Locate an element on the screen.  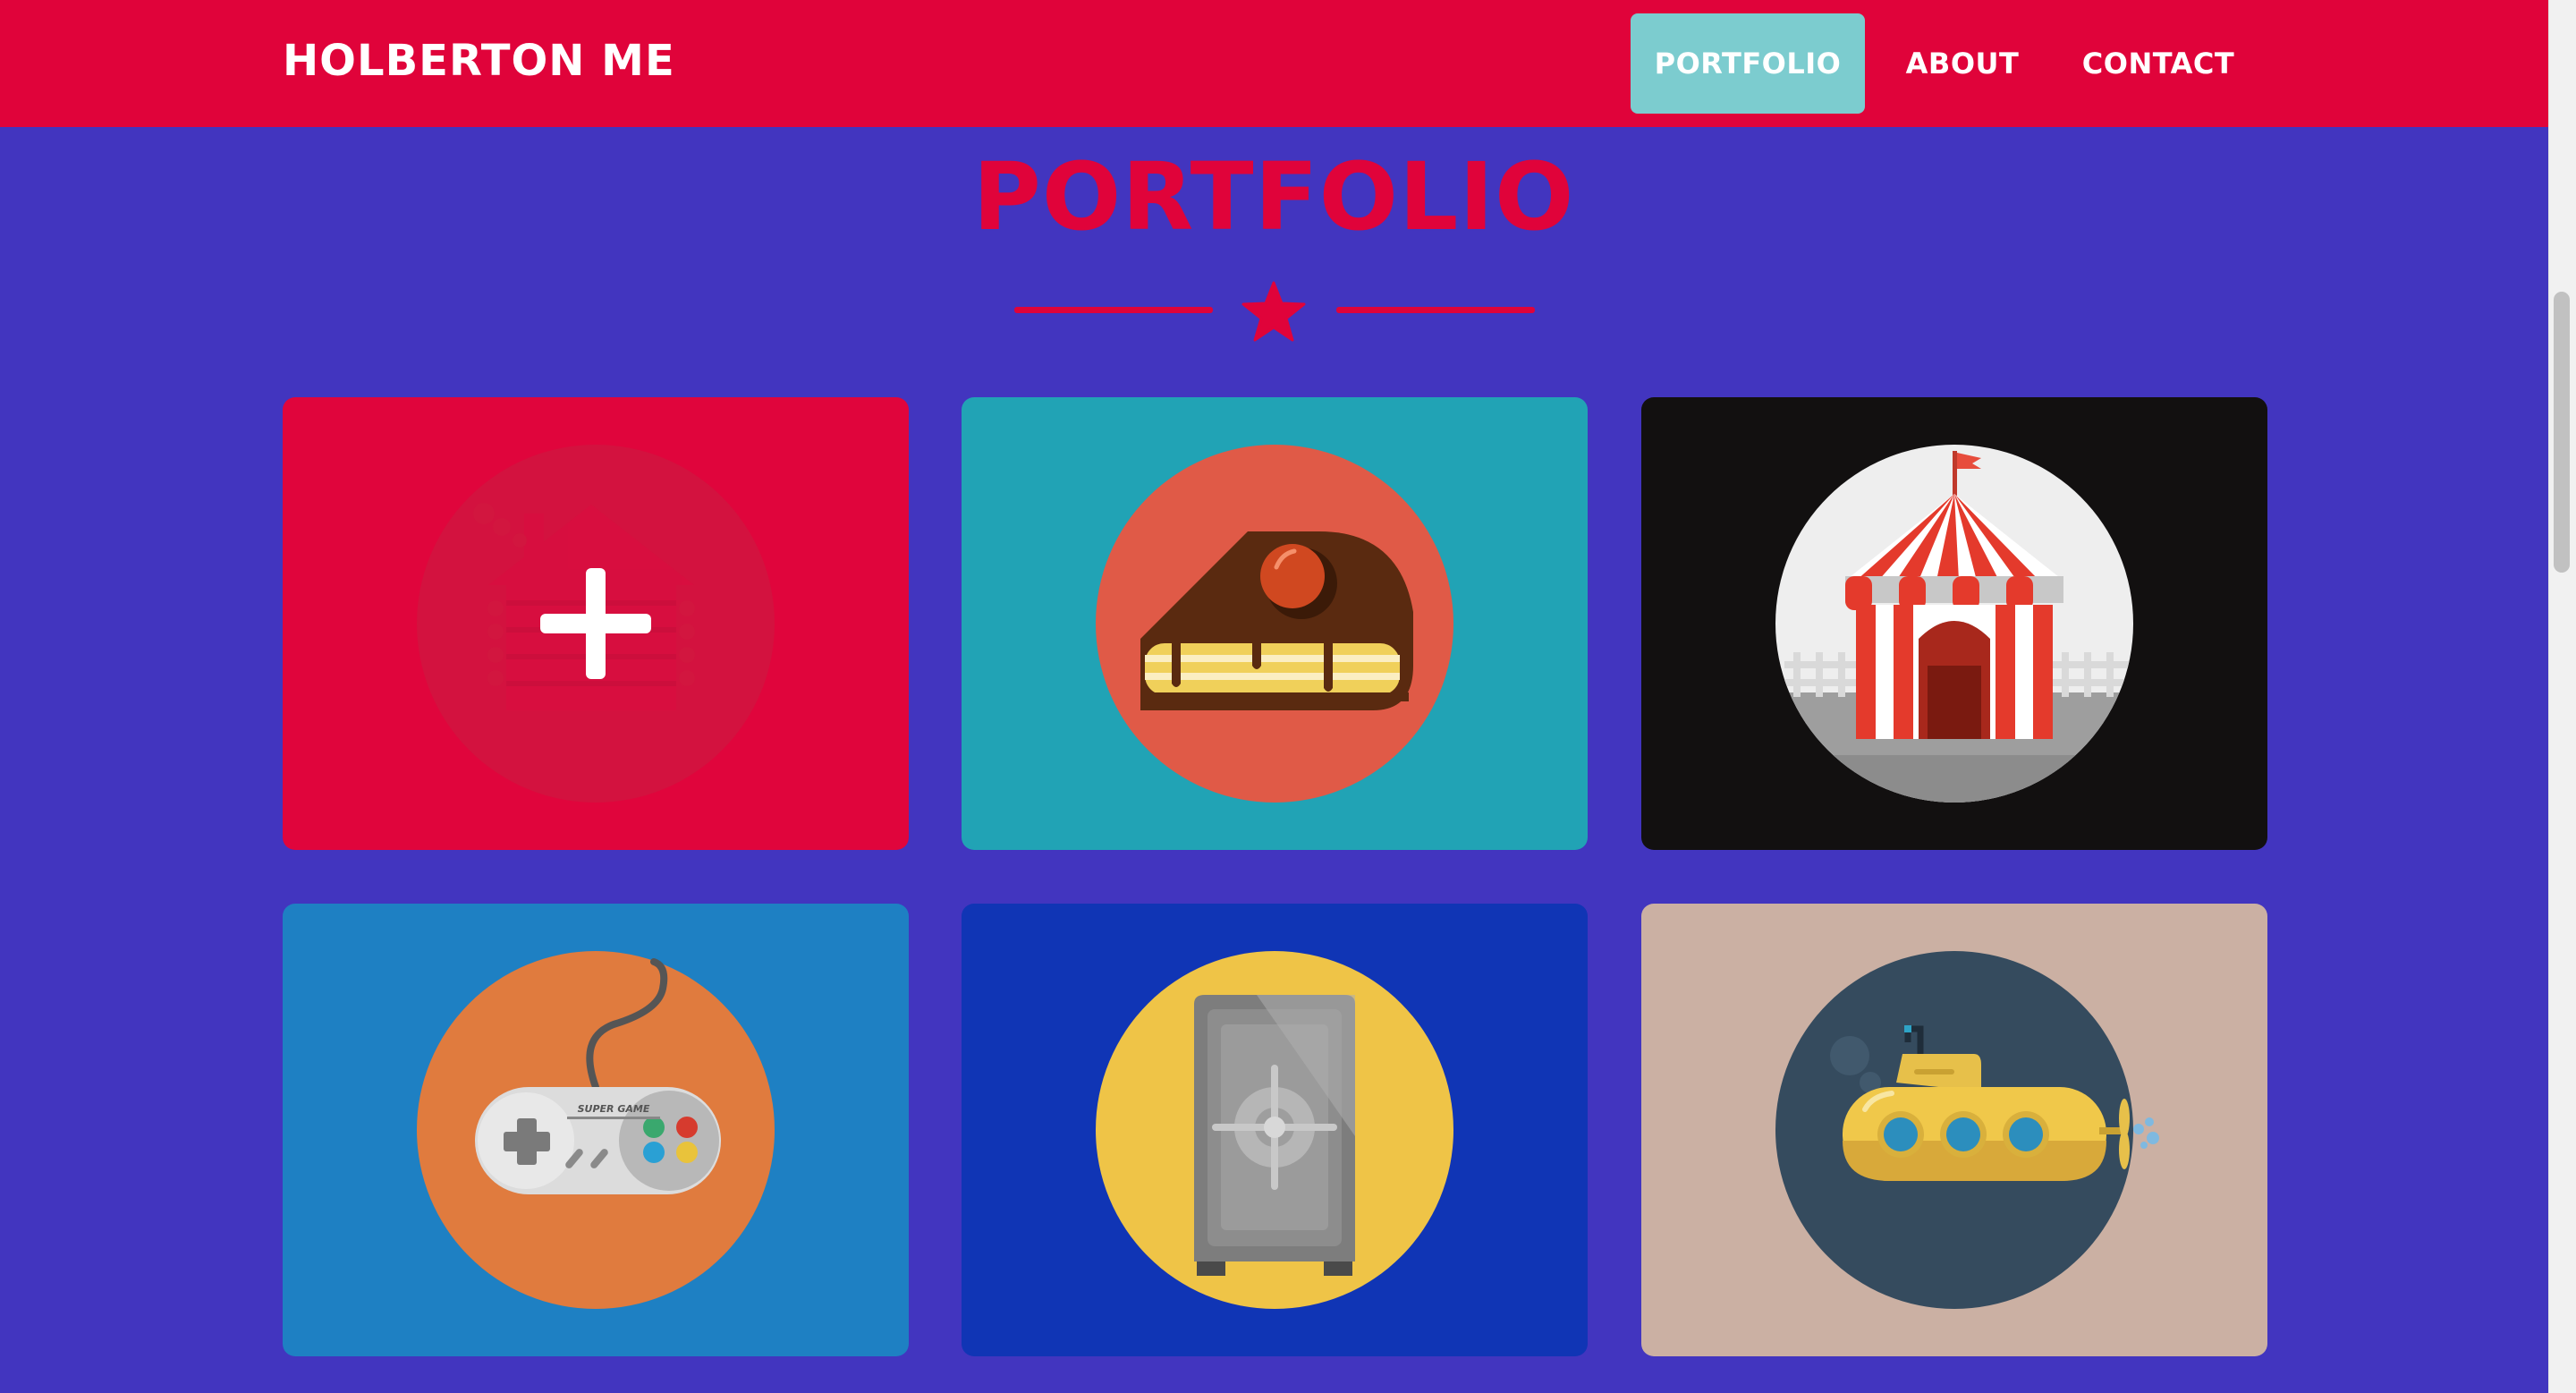
svg-text: SUPER GAME is located at coordinates (614, 1109).